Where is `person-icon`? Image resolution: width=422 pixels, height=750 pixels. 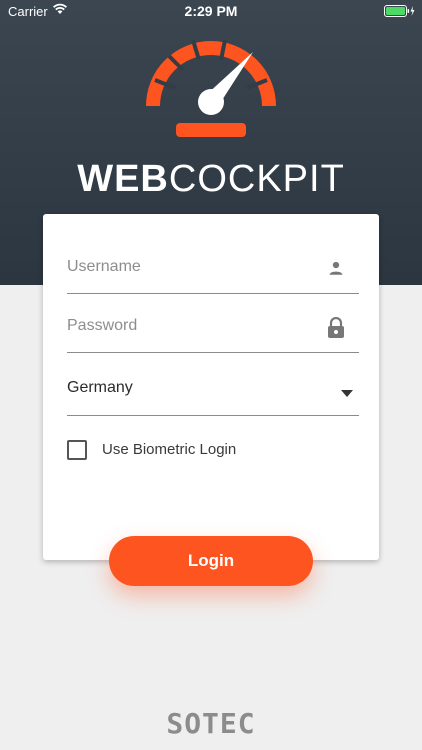
person-icon is located at coordinates (336, 270).